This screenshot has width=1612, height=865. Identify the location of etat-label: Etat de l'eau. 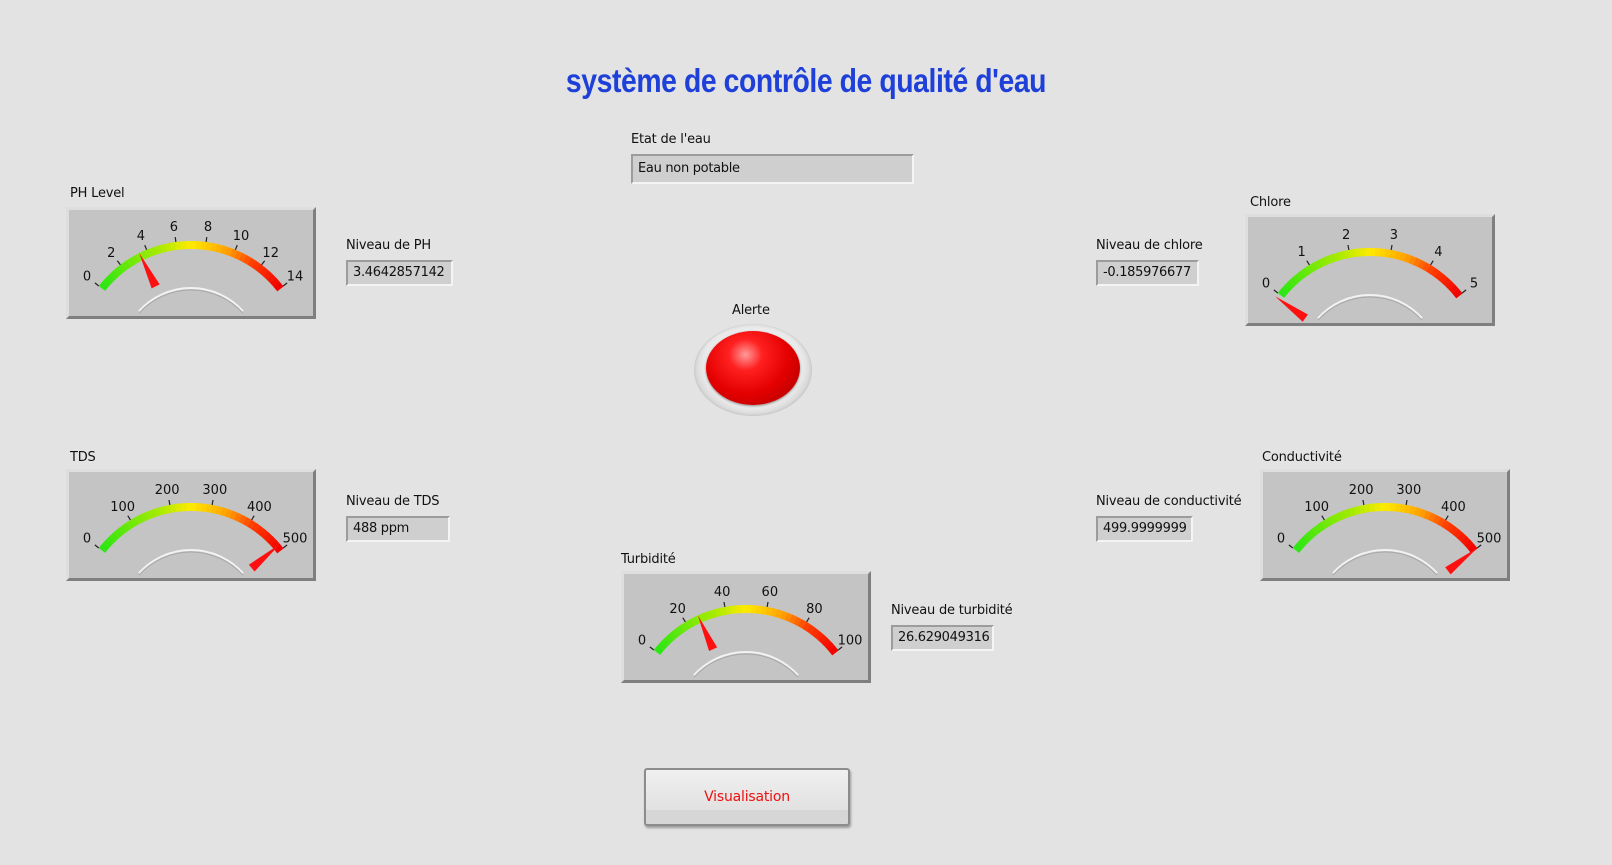
(671, 139).